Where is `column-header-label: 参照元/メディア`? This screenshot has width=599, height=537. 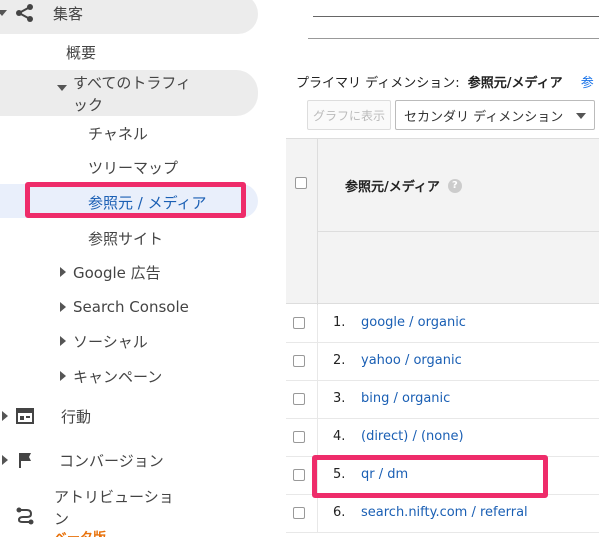 column-header-label: 参照元/メディア is located at coordinates (392, 187).